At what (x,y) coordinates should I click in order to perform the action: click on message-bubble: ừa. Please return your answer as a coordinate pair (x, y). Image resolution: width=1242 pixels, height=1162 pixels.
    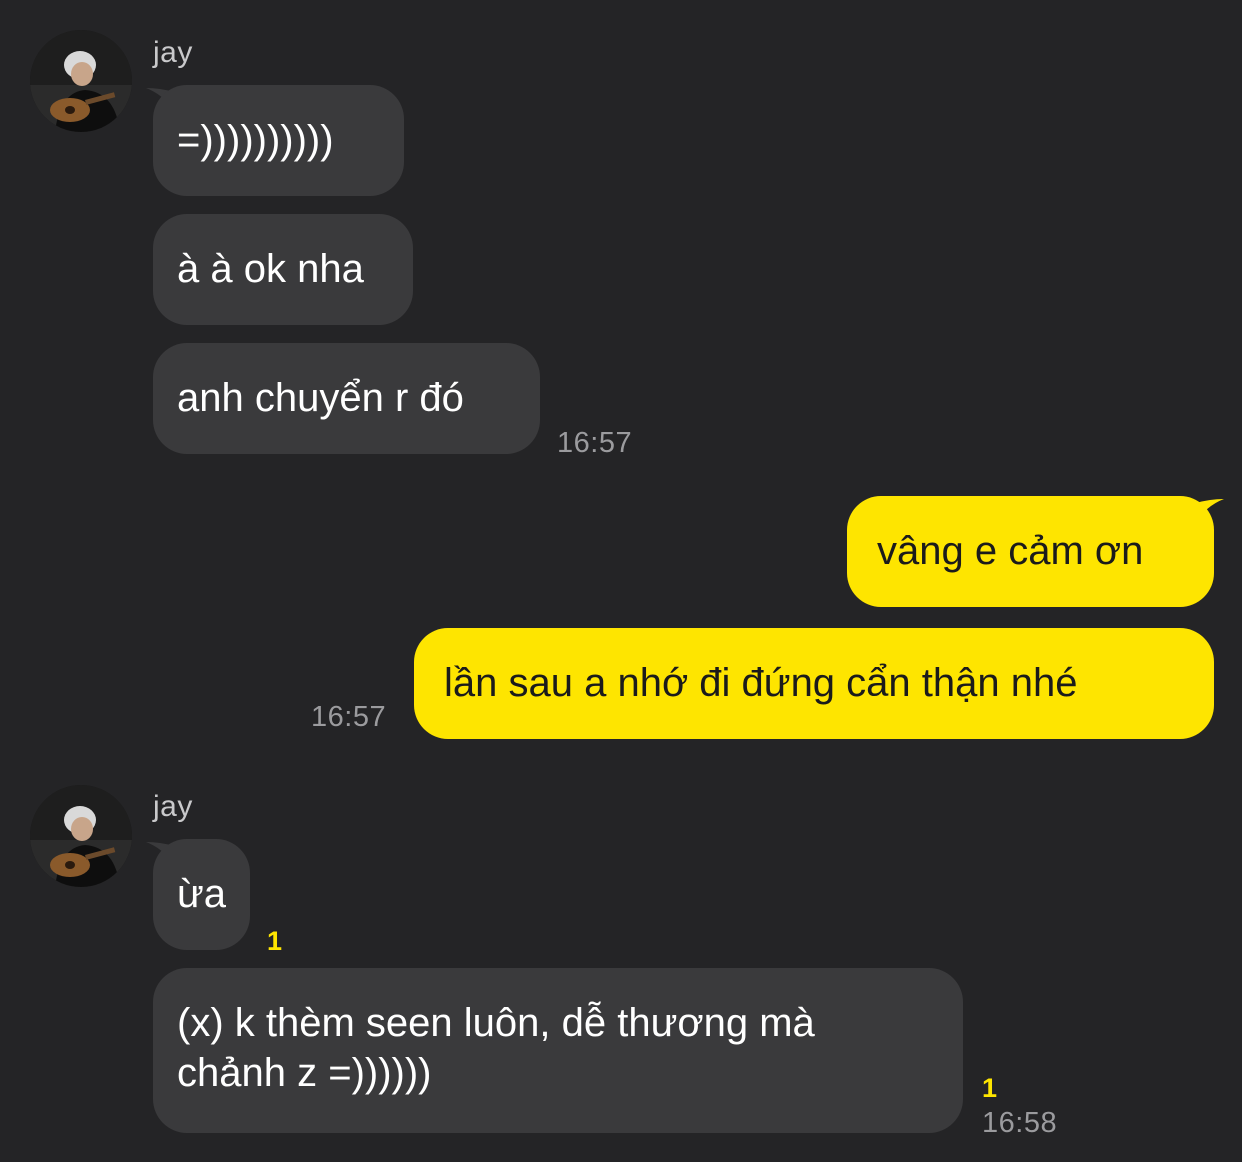
    Looking at the image, I should click on (201, 894).